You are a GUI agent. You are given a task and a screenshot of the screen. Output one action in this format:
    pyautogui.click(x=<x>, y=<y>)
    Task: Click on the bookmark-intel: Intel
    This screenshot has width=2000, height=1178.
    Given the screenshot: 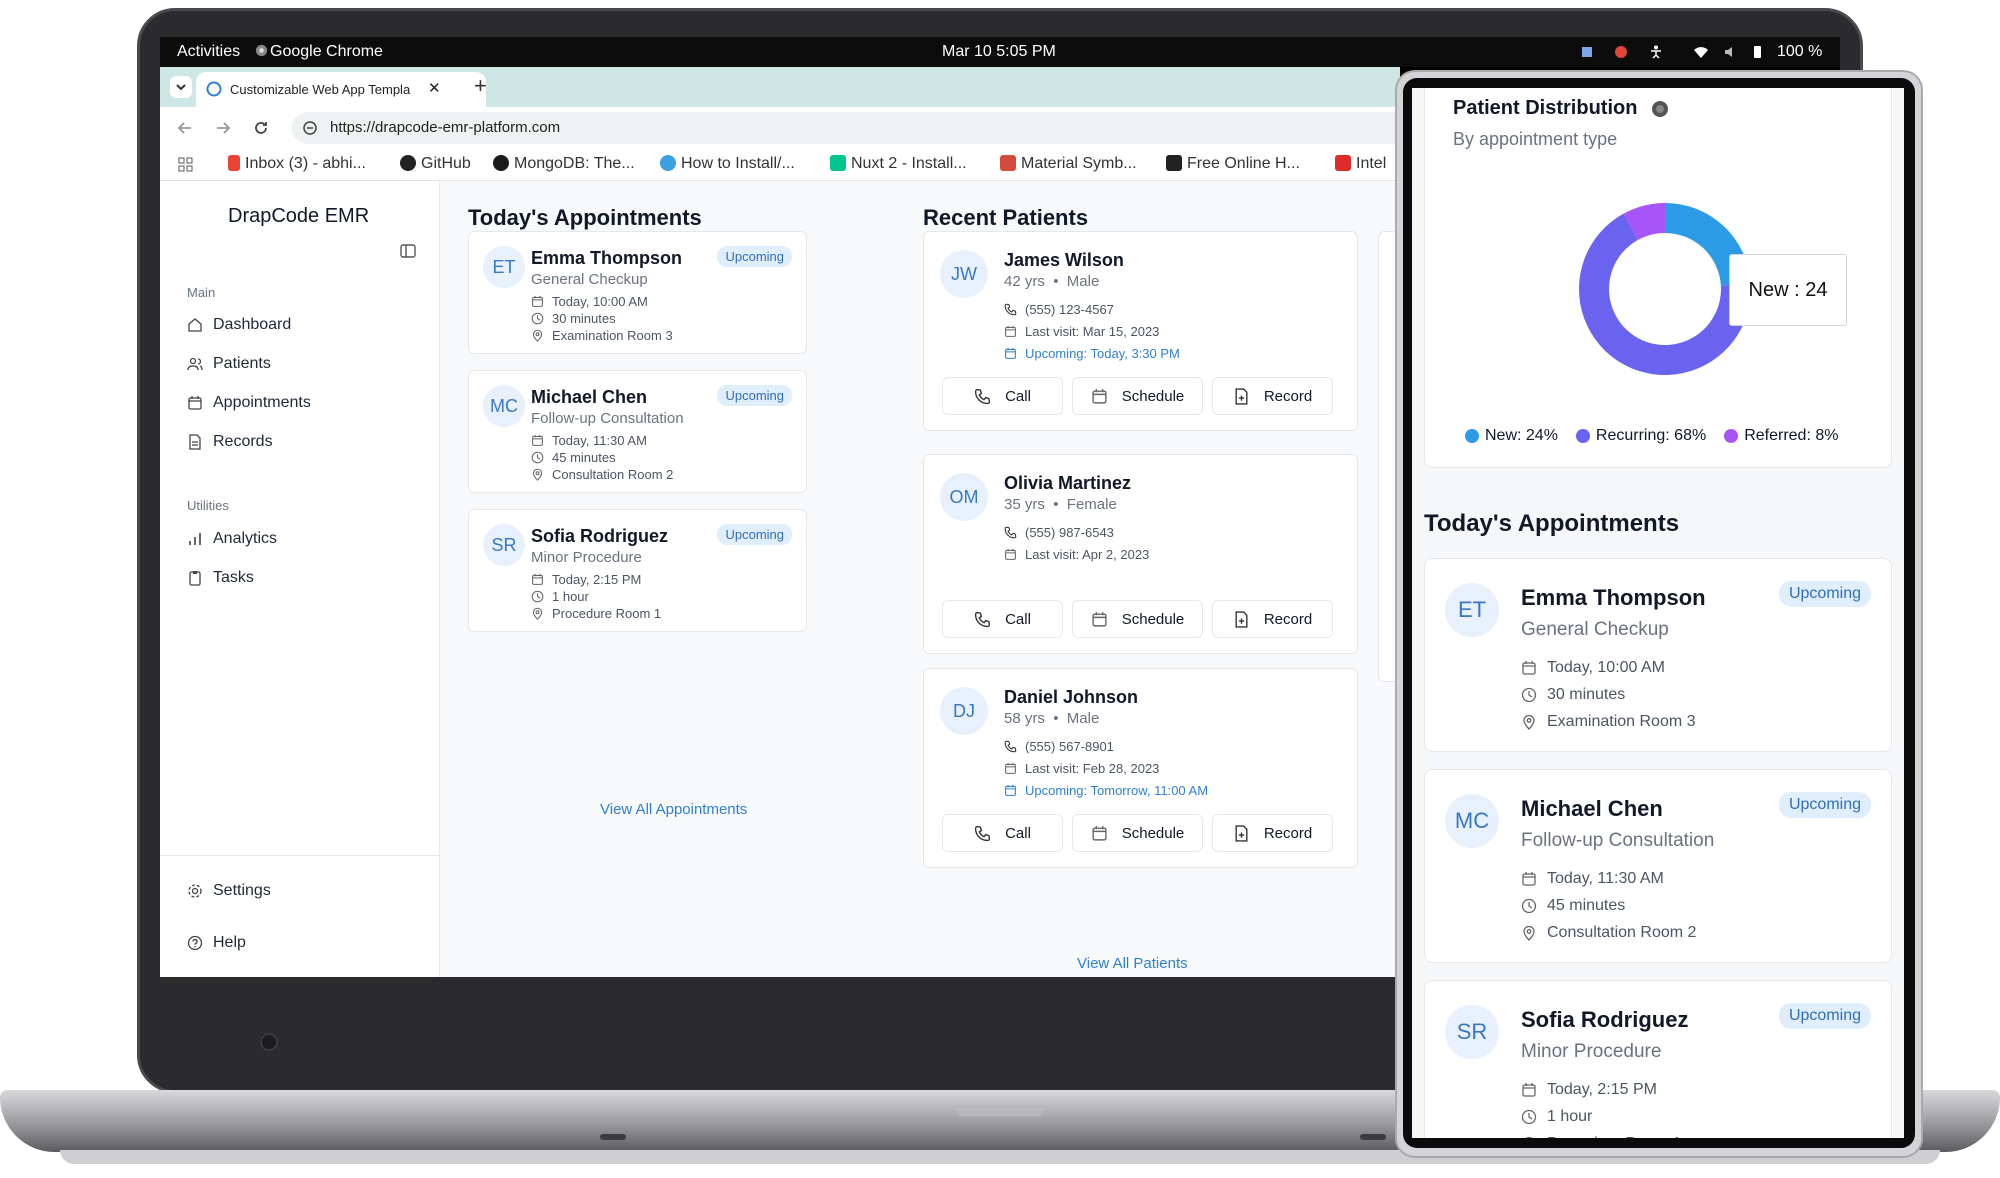 What is the action you would take?
    pyautogui.click(x=1360, y=164)
    